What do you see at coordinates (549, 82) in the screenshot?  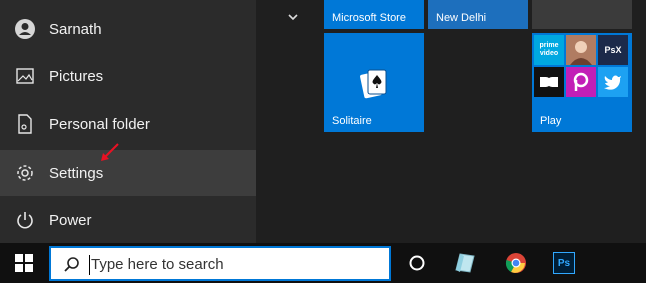 I see `dolby-icon` at bounding box center [549, 82].